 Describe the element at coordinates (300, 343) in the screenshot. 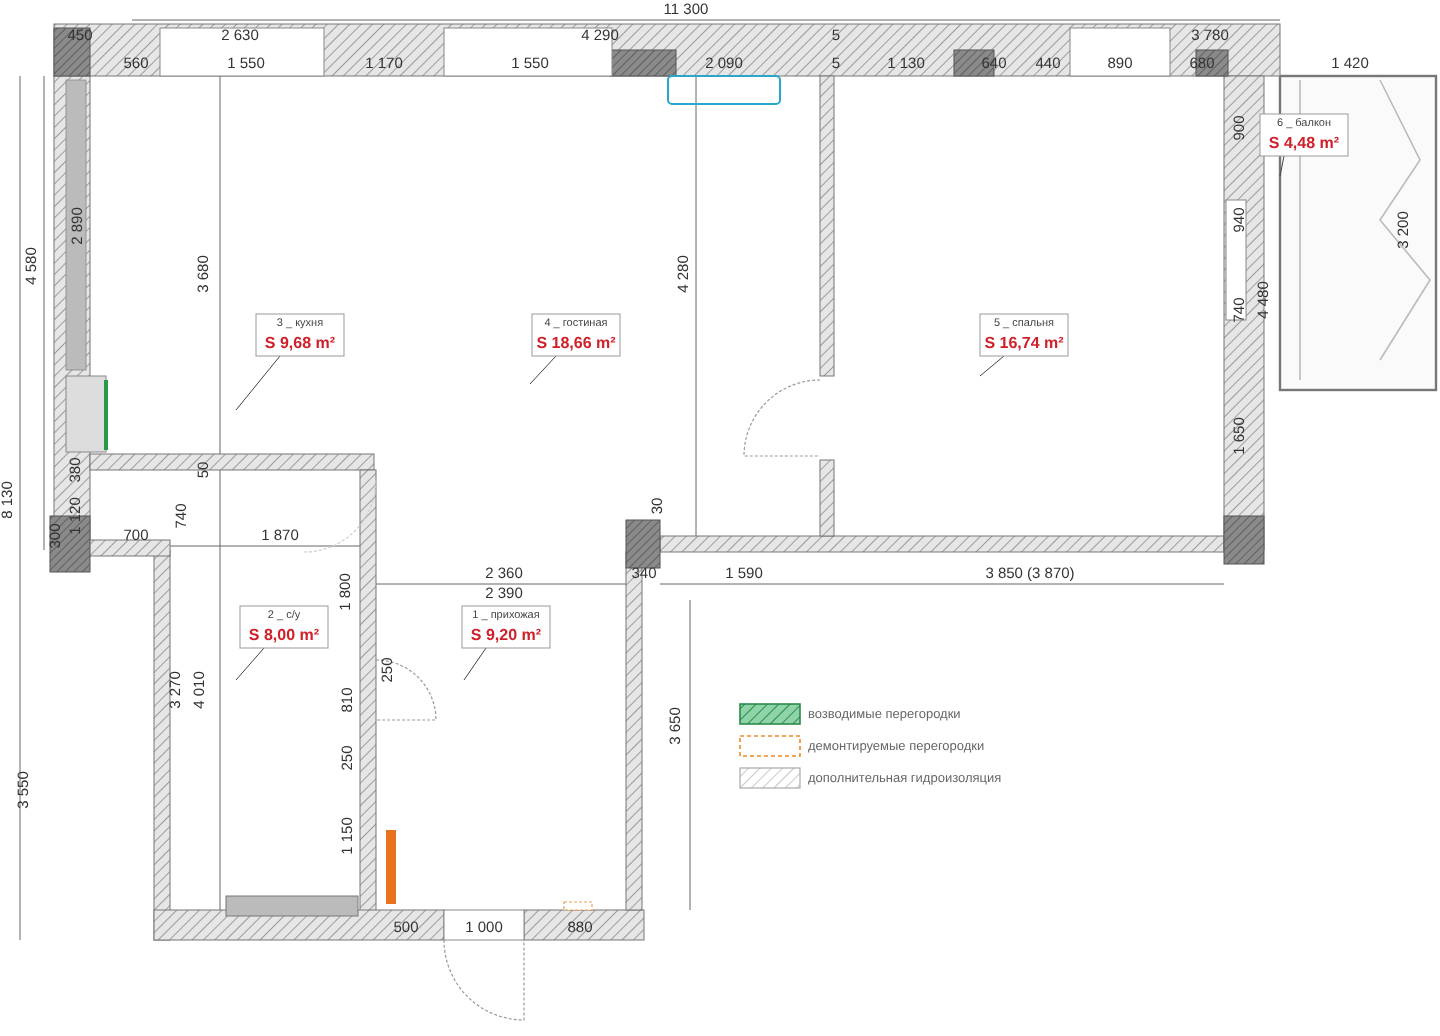

I see `room-area: S 9,68 m²` at that location.